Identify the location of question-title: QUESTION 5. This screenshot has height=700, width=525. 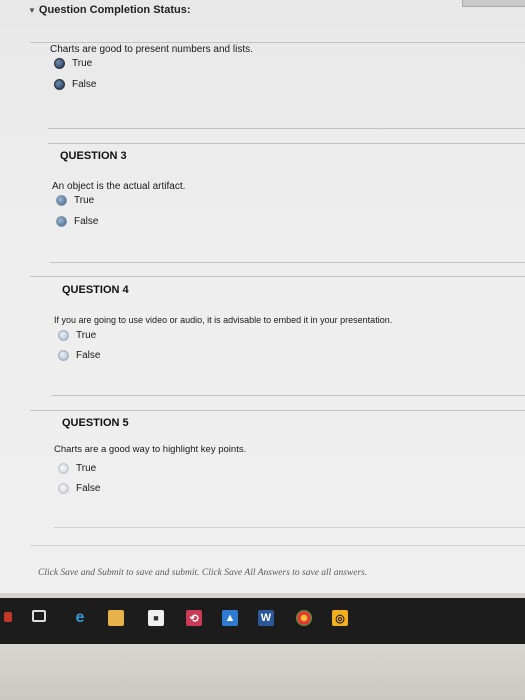
(95, 423).